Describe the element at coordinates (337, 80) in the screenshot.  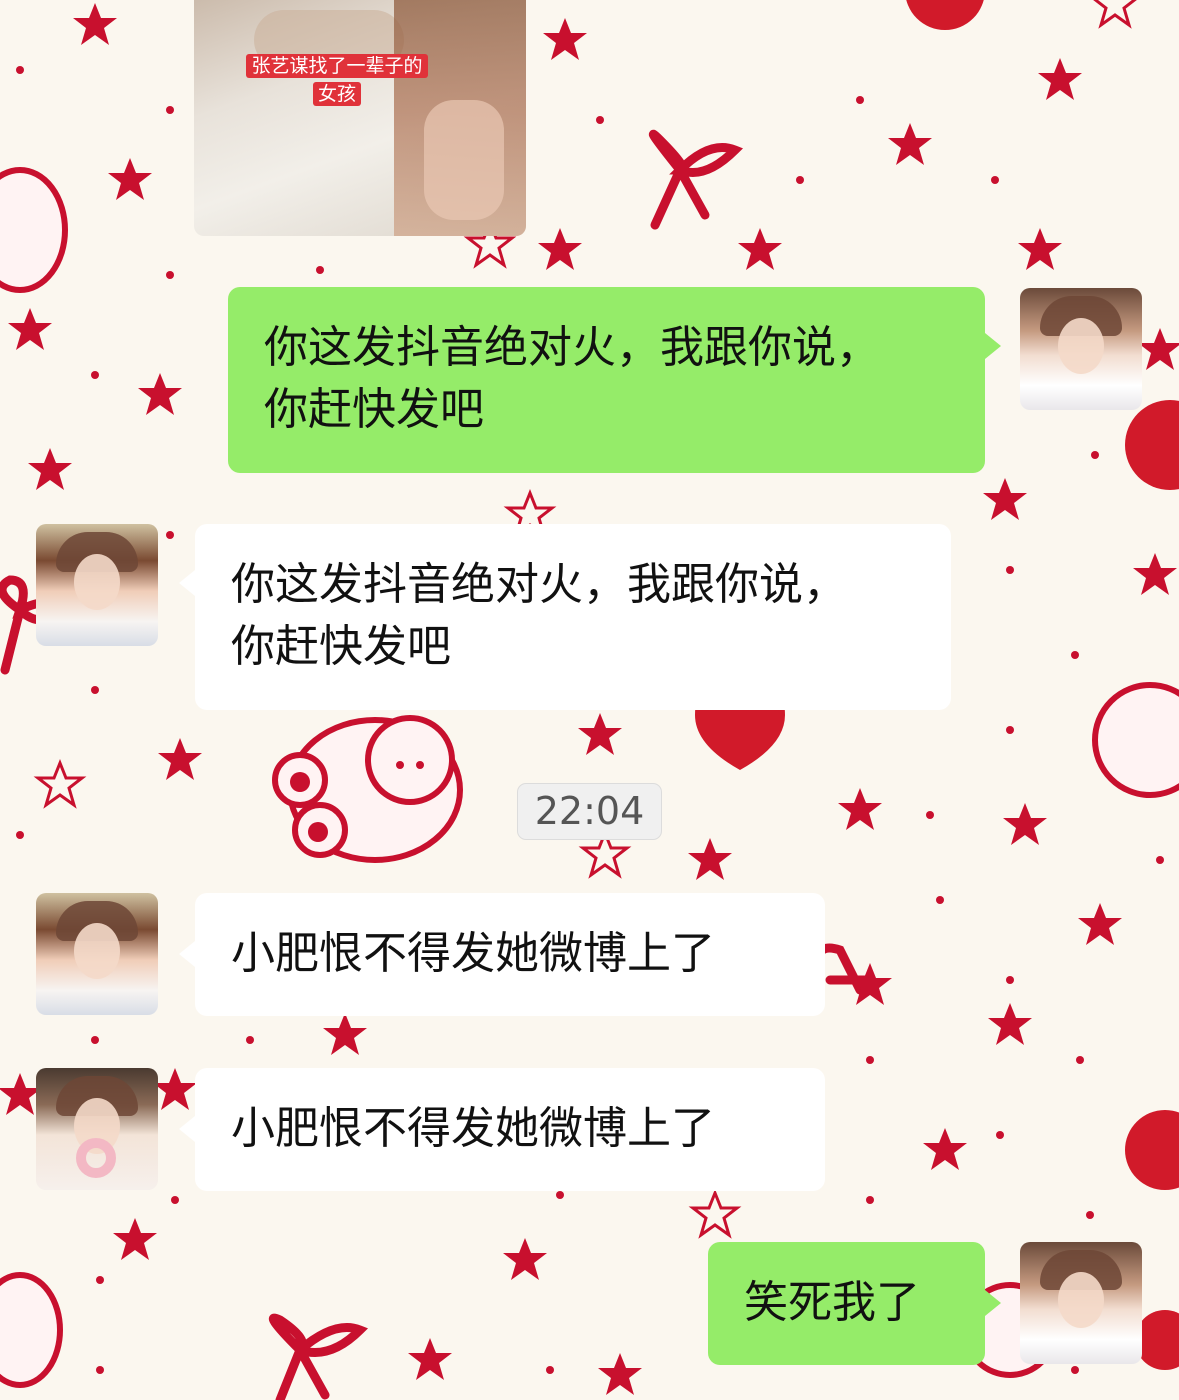
I see `thumbnail-caption: 张艺谋找了一辈子的女孩` at that location.